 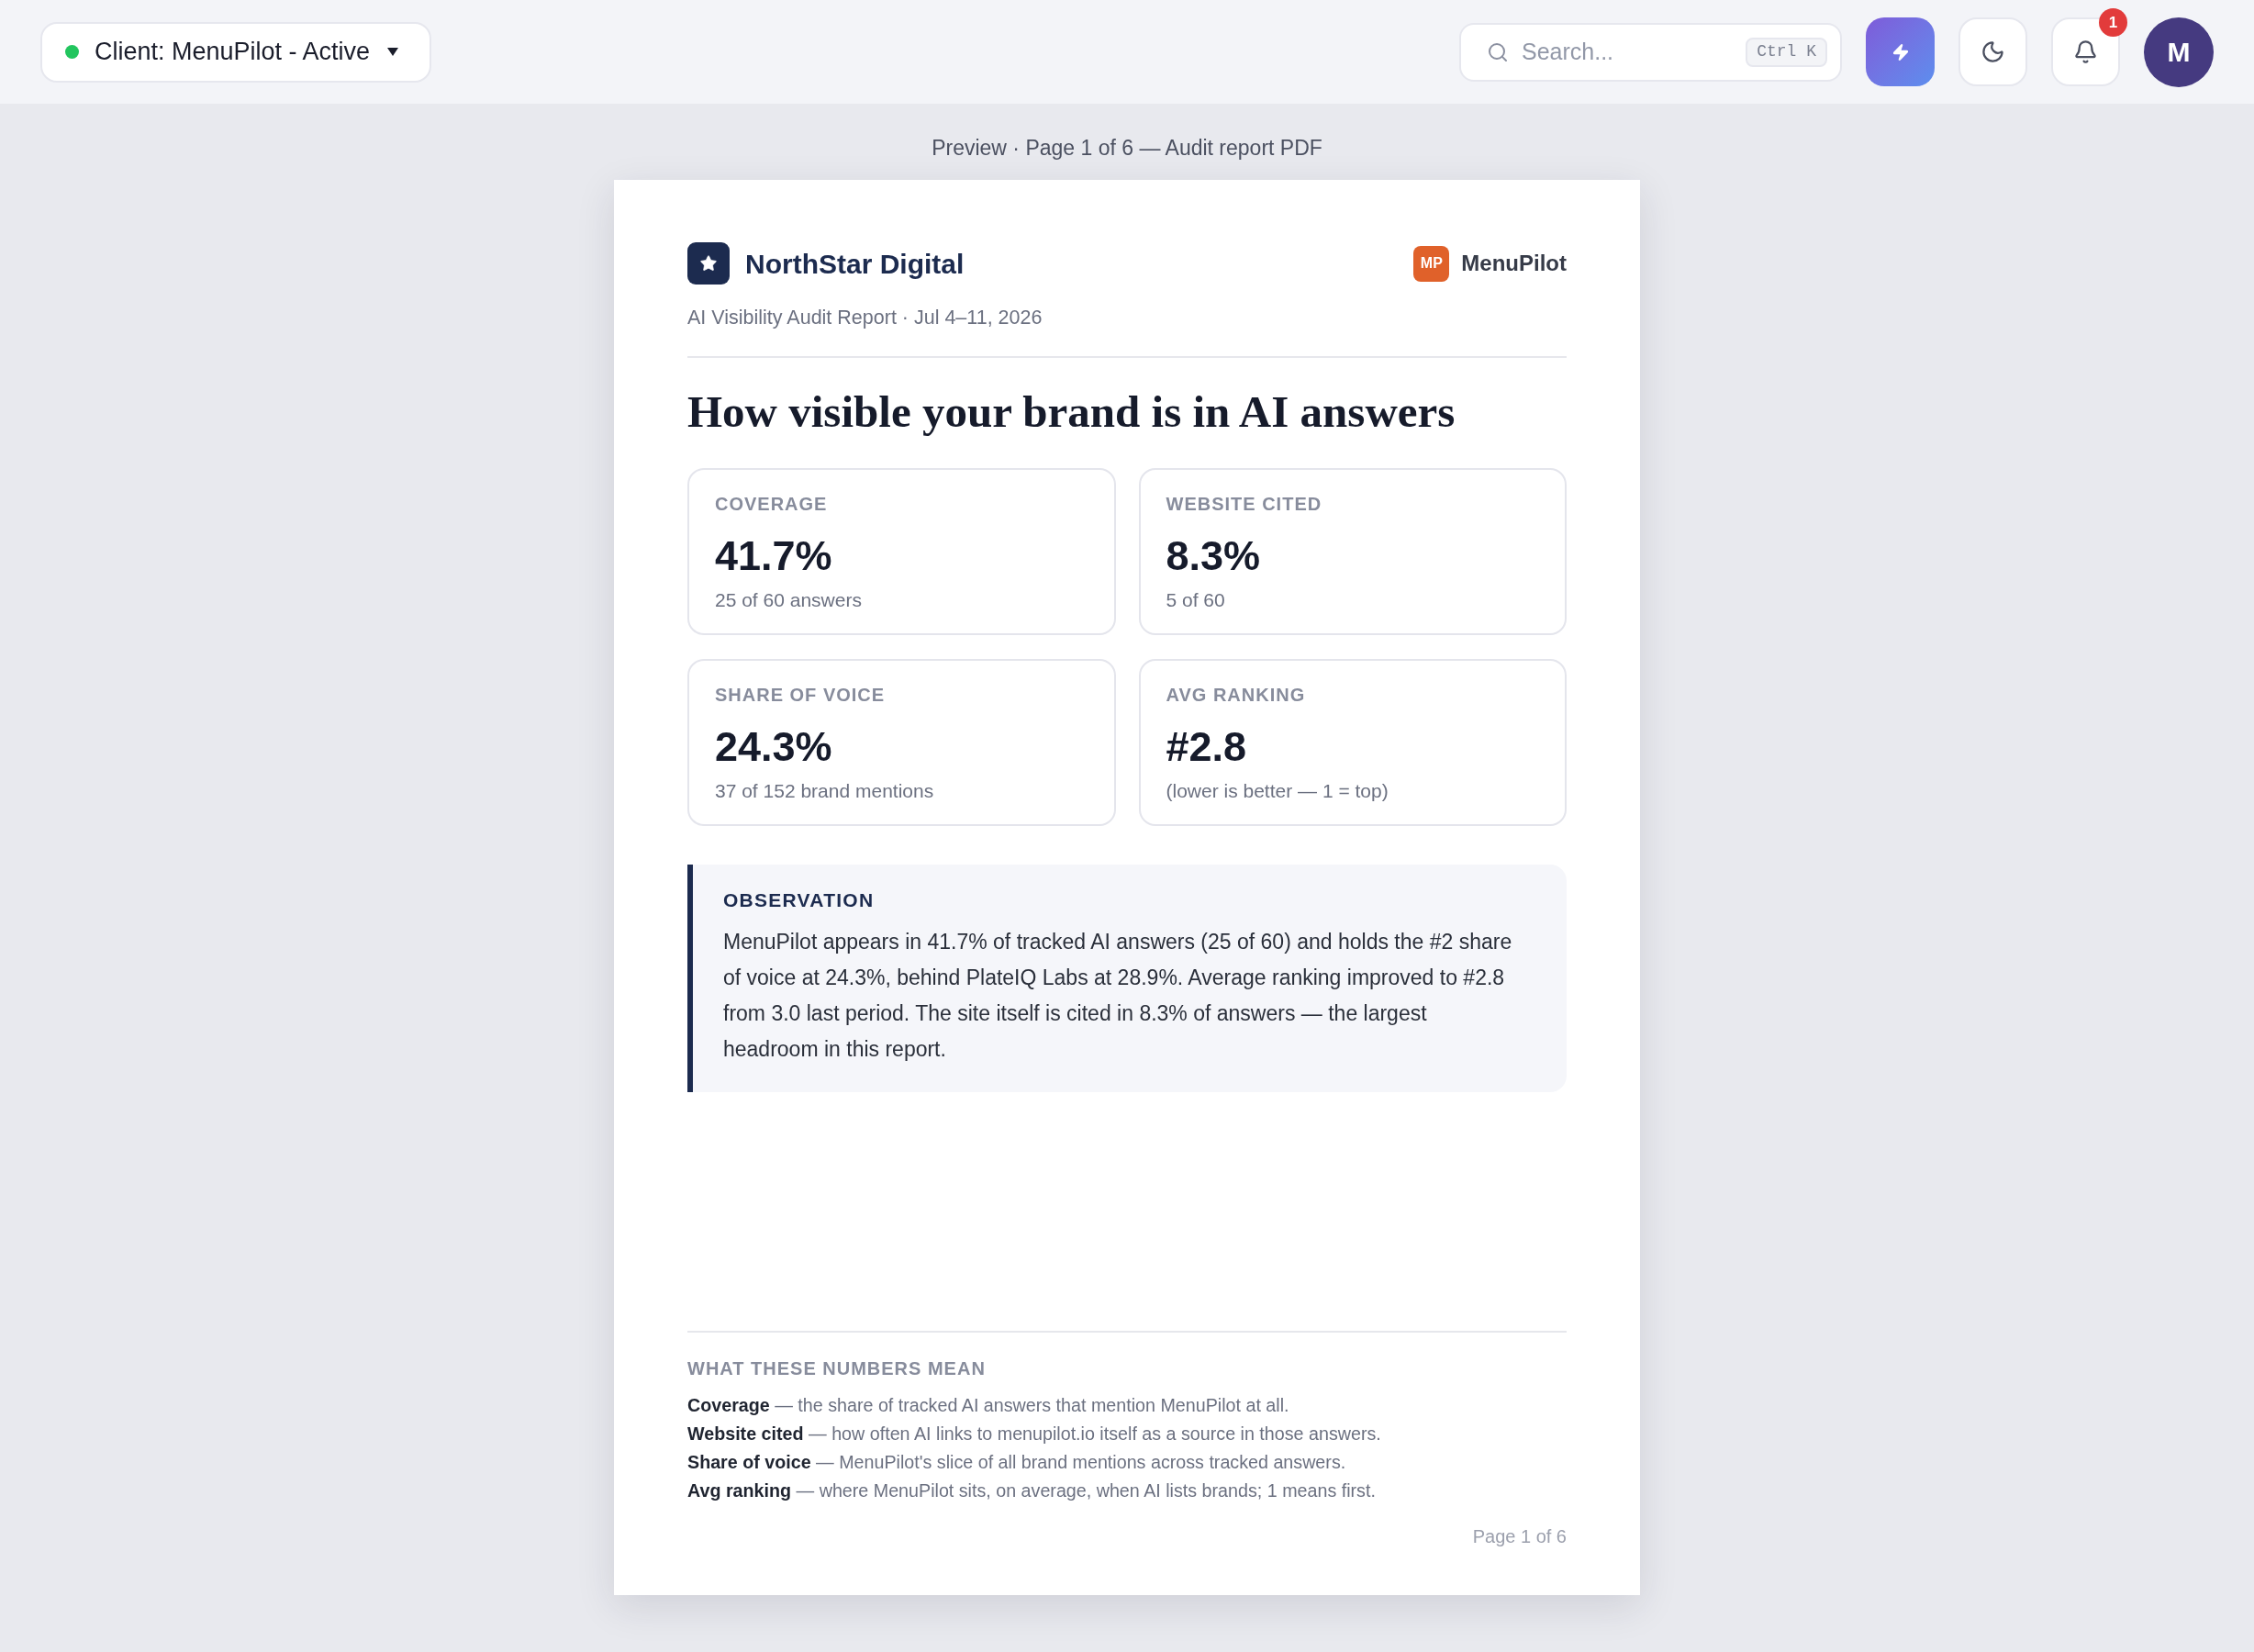 I want to click on agency-name: NorthStar Digital, so click(x=855, y=264).